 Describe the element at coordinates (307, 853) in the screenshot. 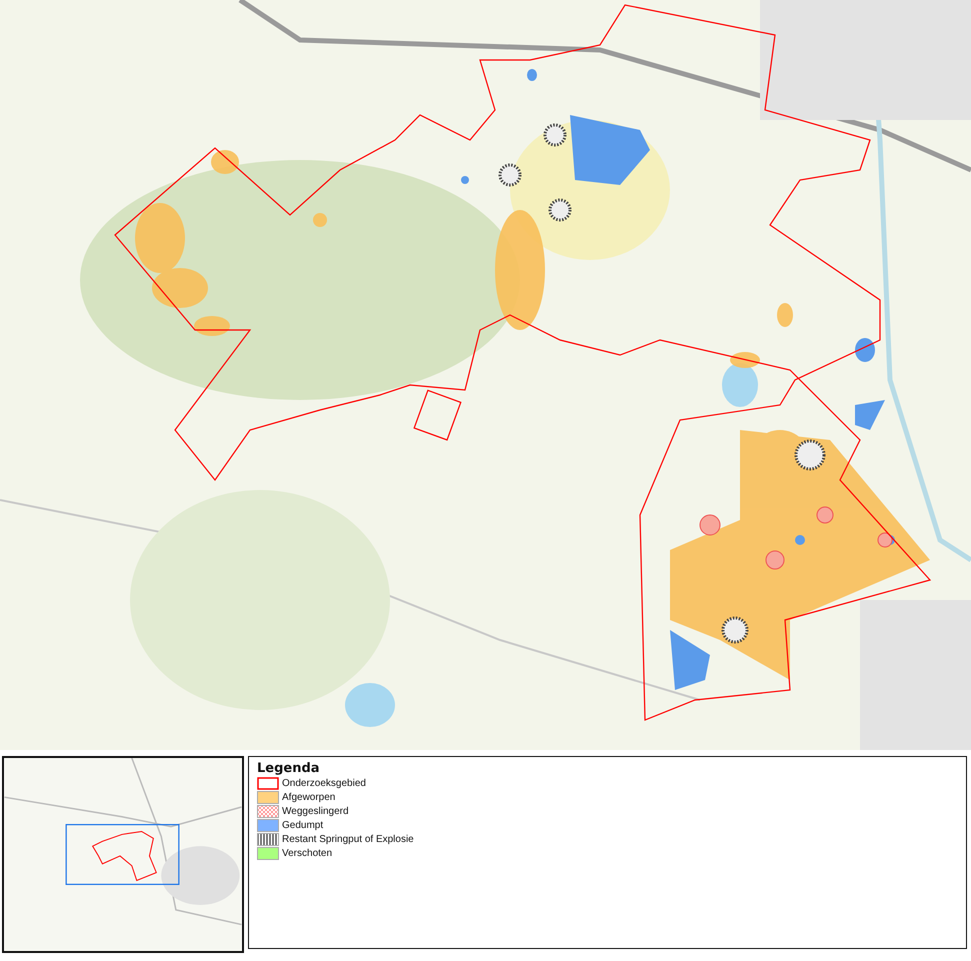

I see `legend-label: Verschoten` at that location.